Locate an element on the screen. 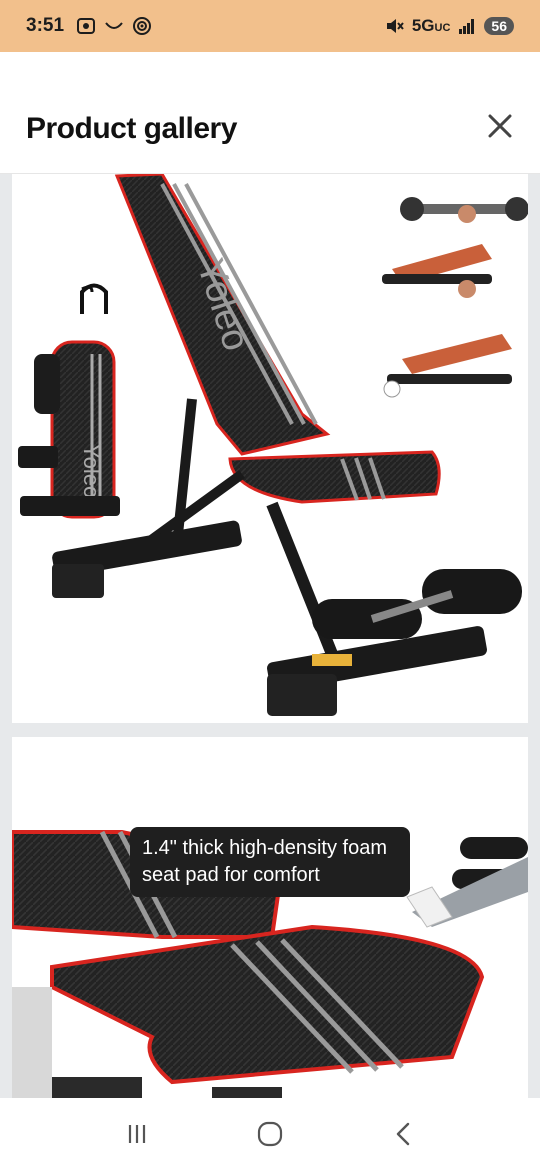 The image size is (540, 1170). status-time: 3:51 is located at coordinates (45, 25).